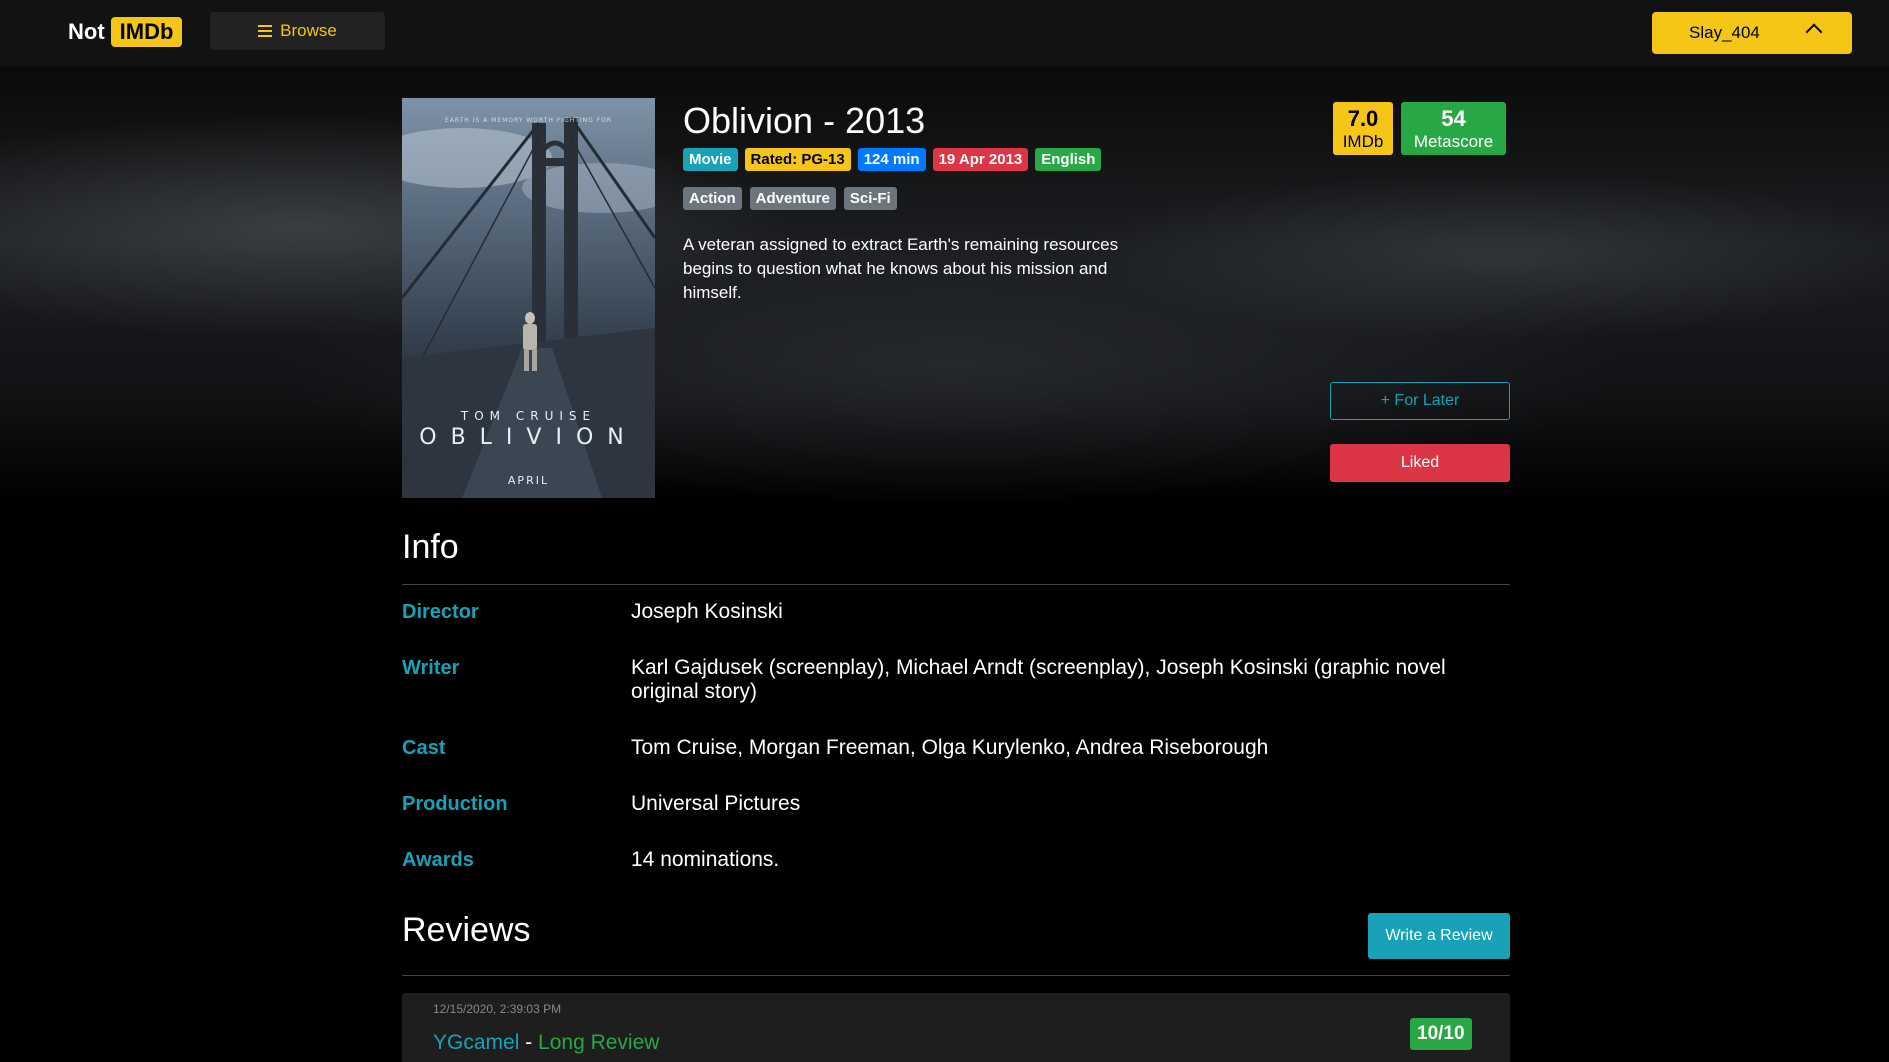  I want to click on menu-icon, so click(265, 31).